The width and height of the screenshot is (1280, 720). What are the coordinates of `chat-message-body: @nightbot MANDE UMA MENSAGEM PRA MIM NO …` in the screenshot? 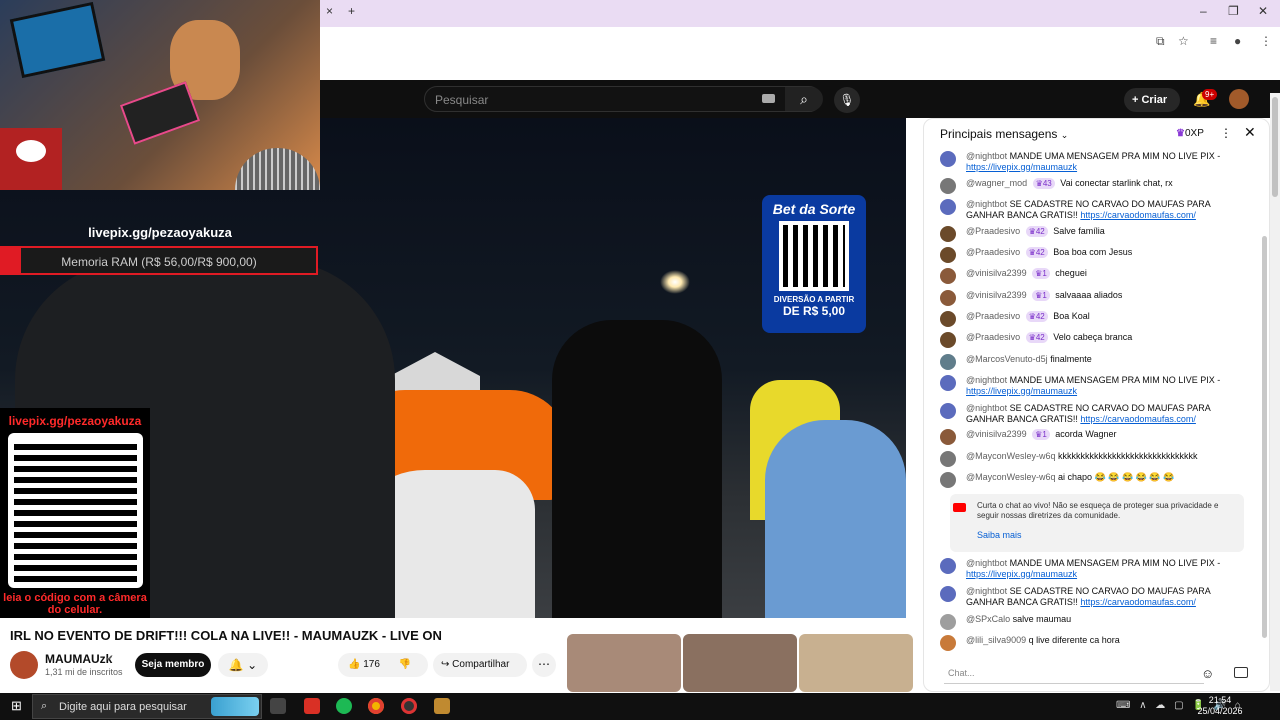 It's located at (1097, 386).